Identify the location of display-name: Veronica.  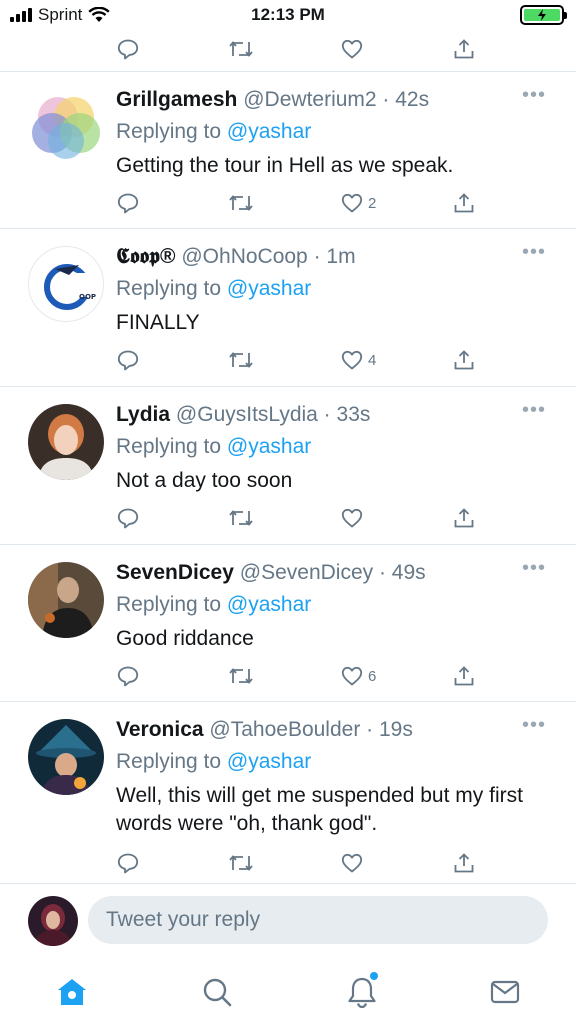
(160, 729).